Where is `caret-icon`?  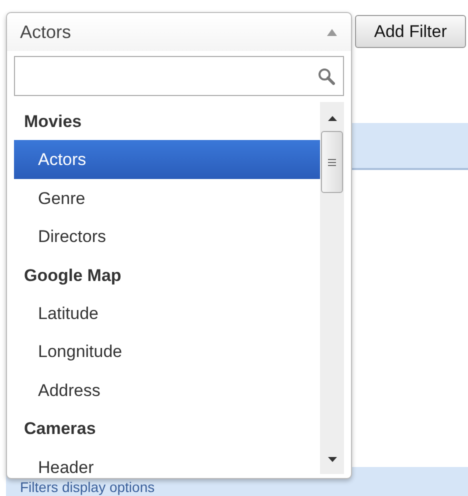 caret-icon is located at coordinates (332, 32).